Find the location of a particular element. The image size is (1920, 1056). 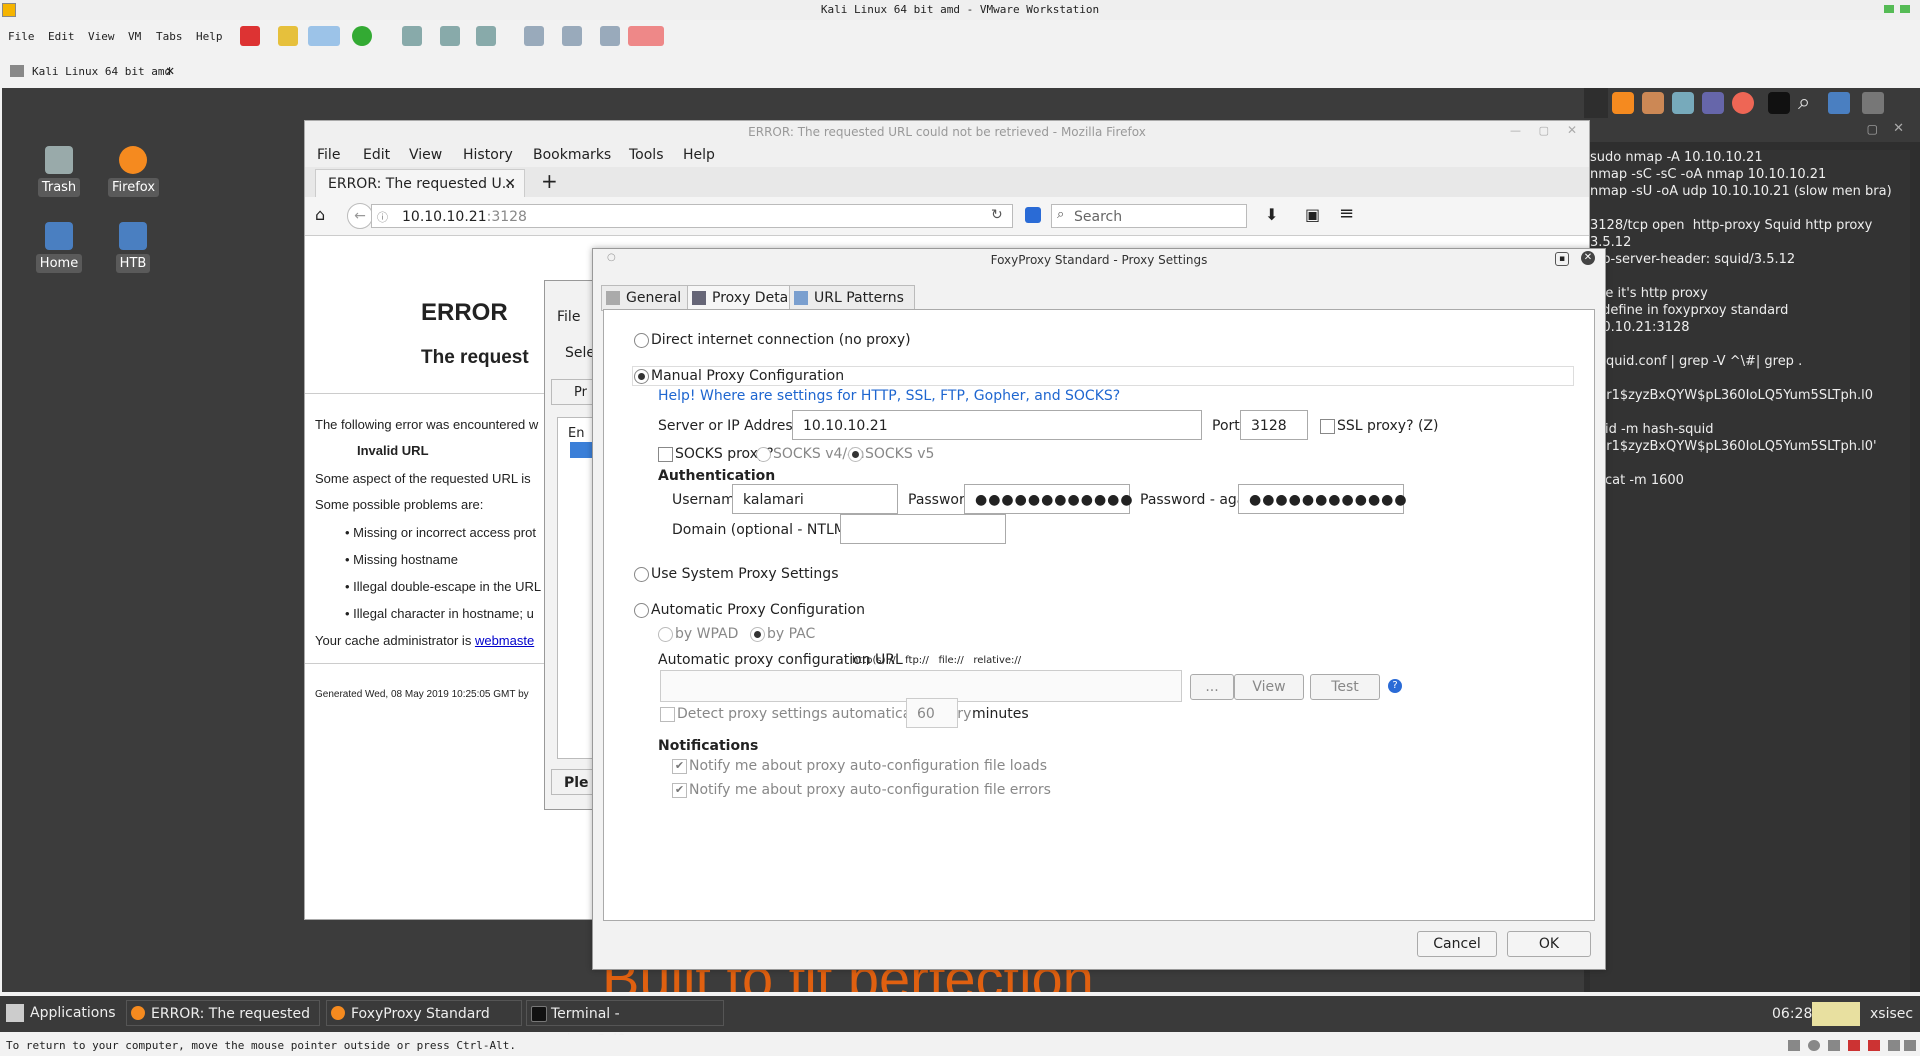

socks-checkbox is located at coordinates (665, 454).